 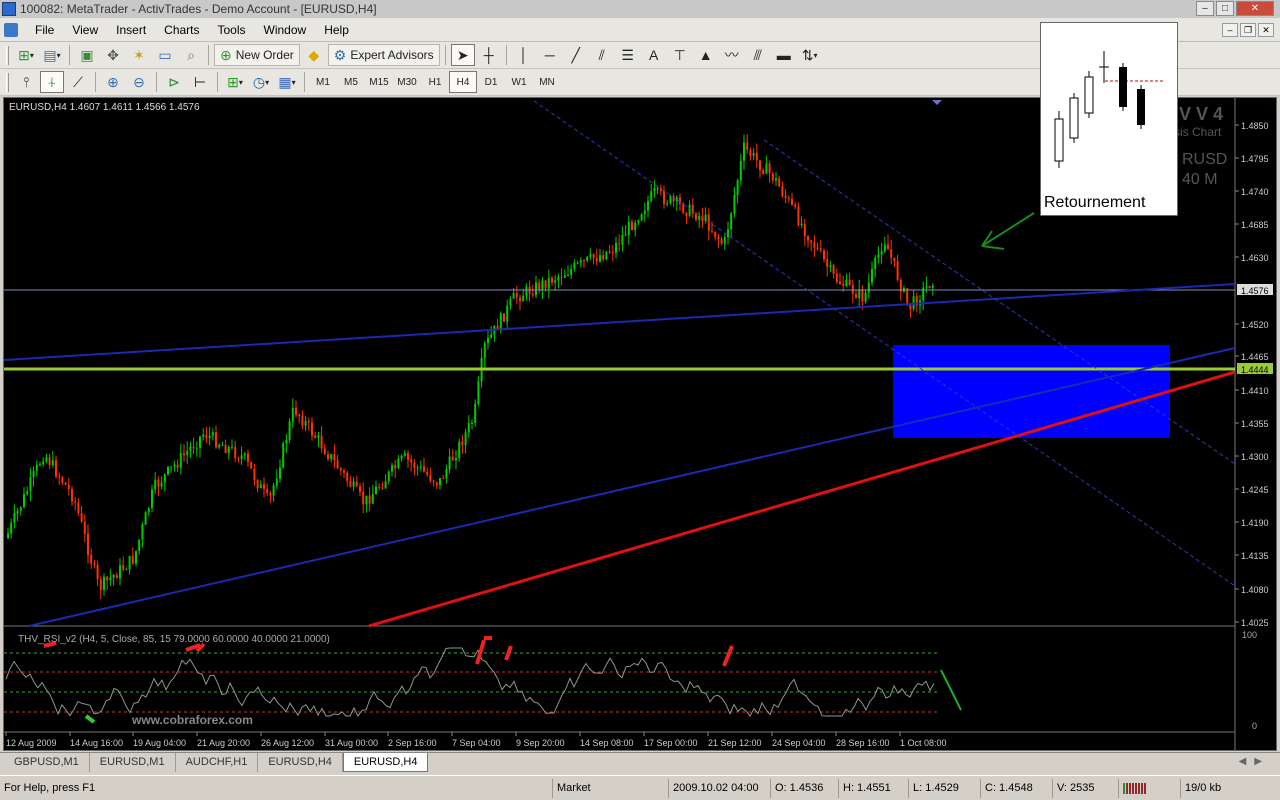 I want to click on fibonacci-icon: ☰, so click(x=628, y=55).